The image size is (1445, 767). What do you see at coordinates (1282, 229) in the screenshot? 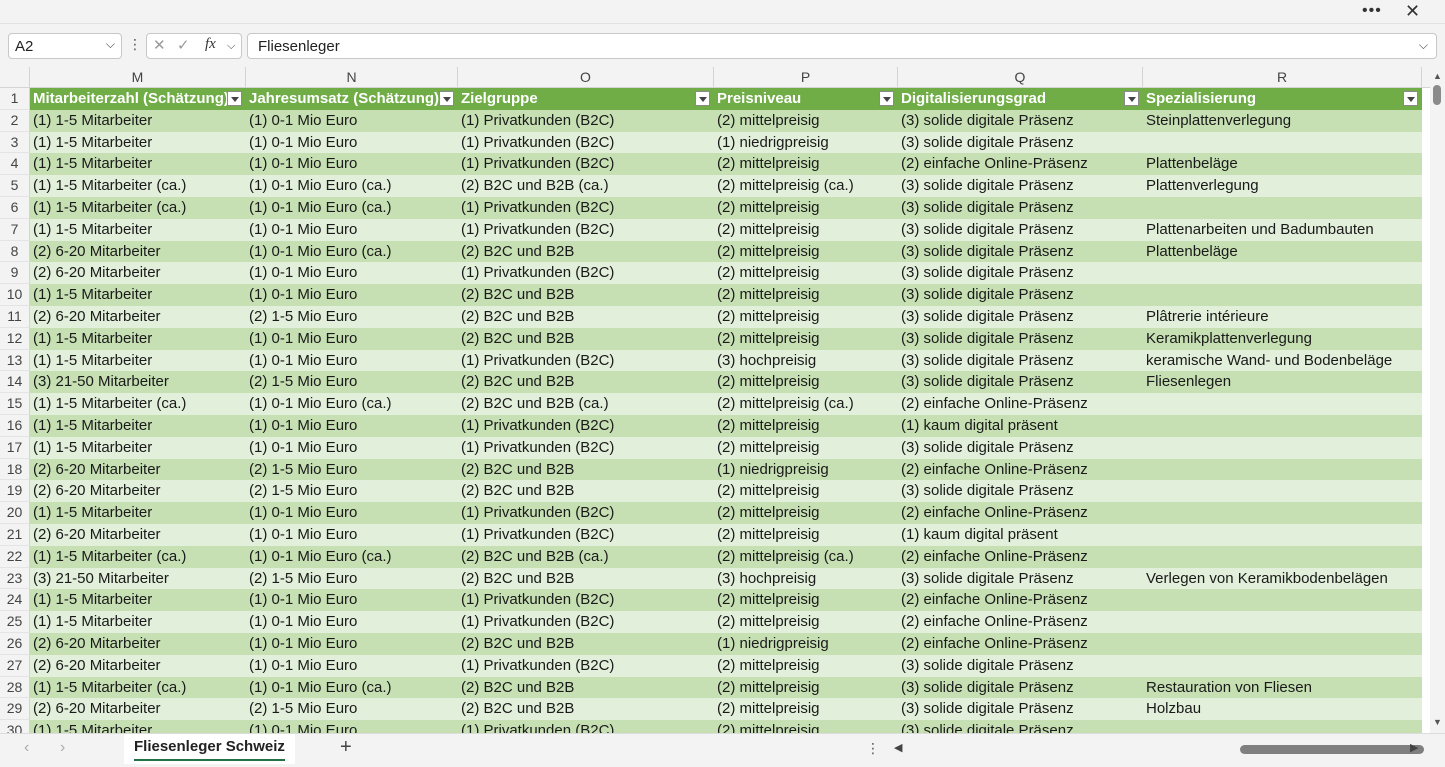
I see `table-cell: Plattenarbeiten und Badumbauten` at bounding box center [1282, 229].